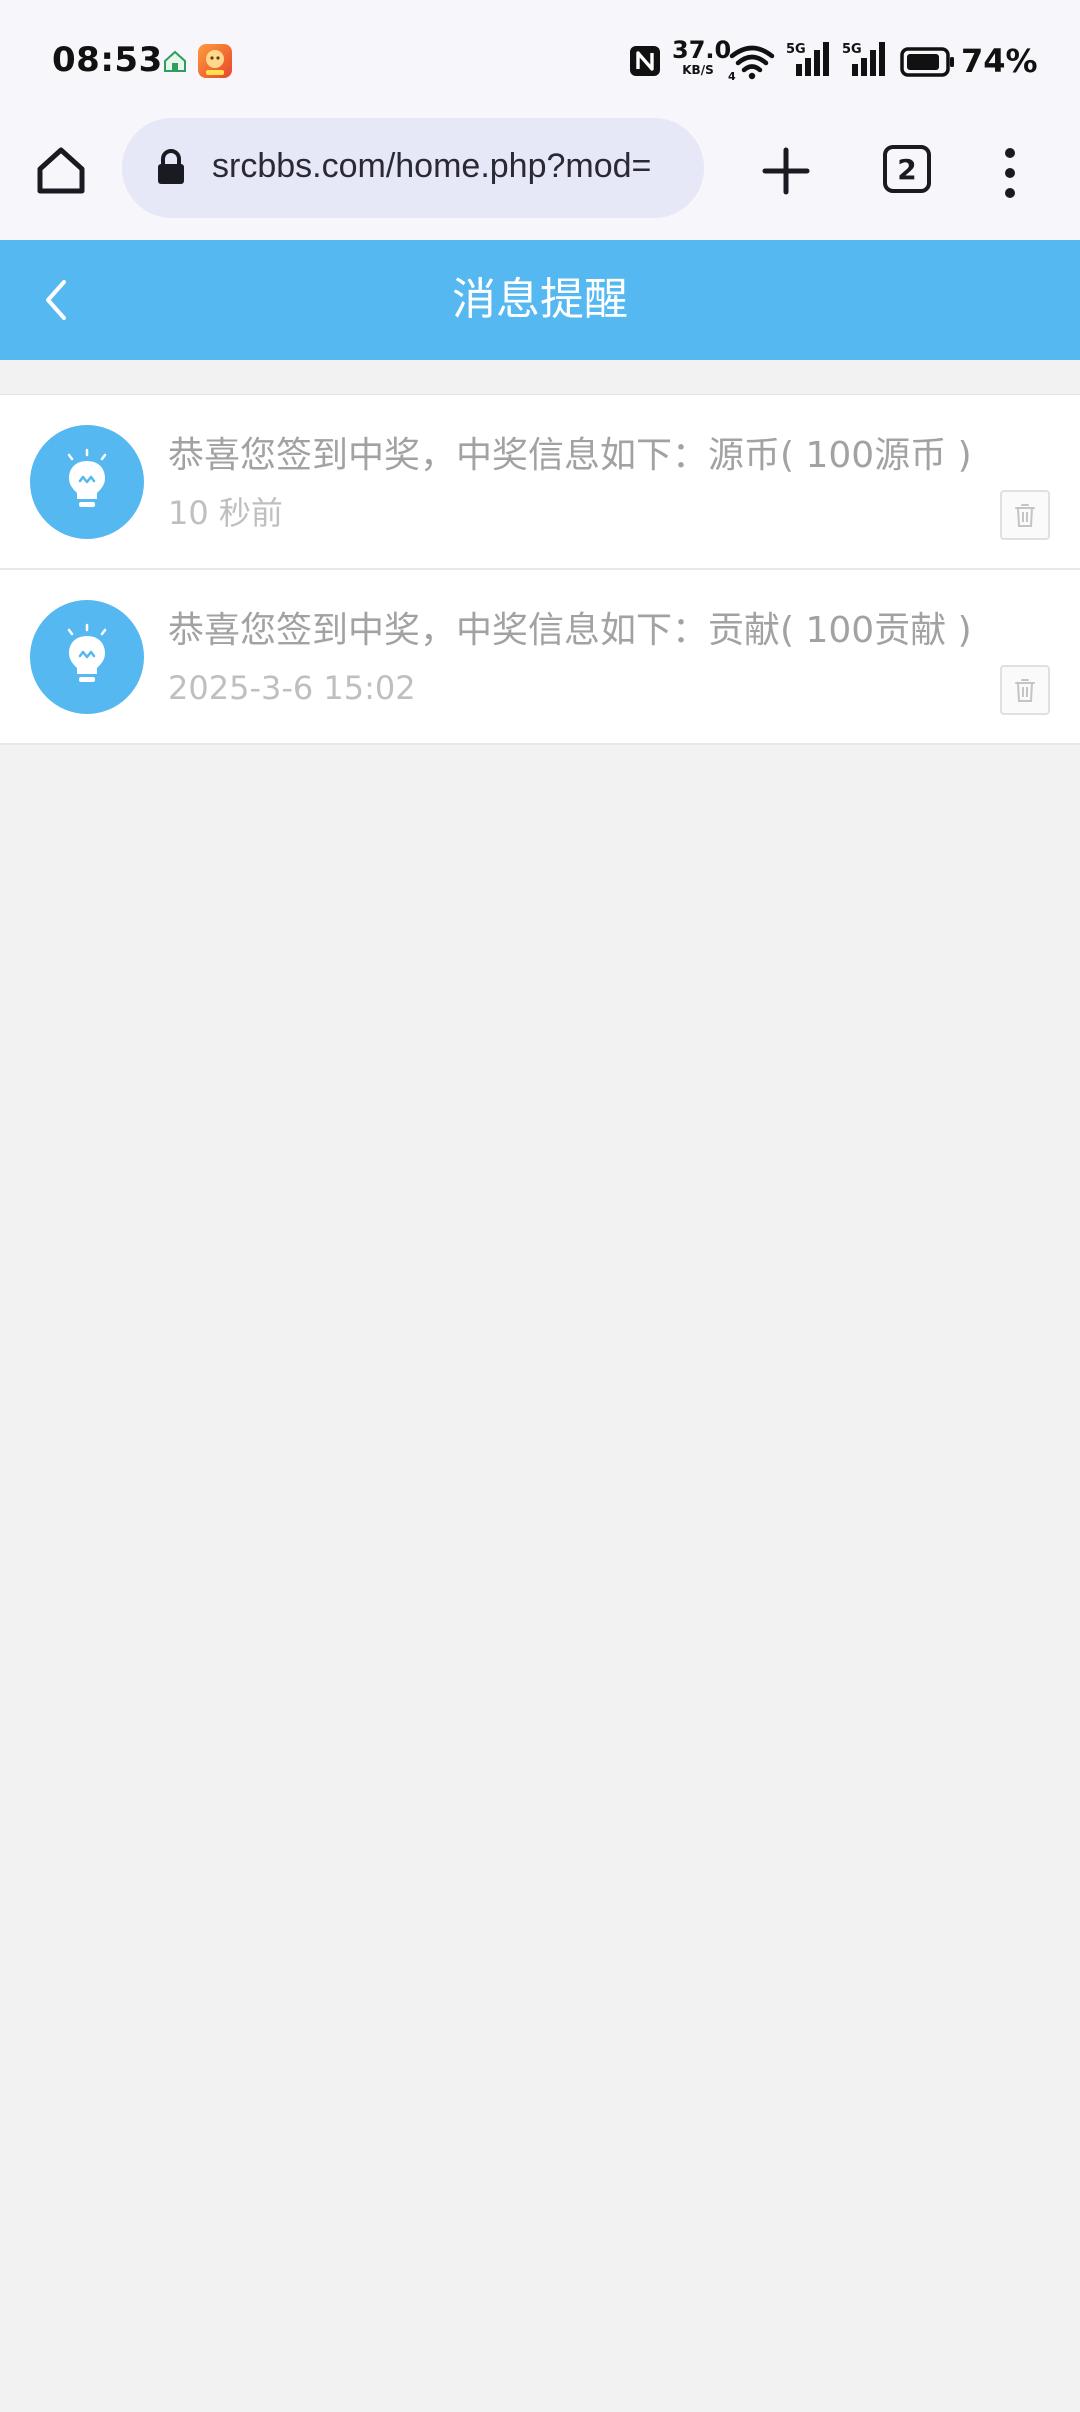 The width and height of the screenshot is (1080, 2412). Describe the element at coordinates (645, 61) in the screenshot. I see `nfc-icon` at that location.